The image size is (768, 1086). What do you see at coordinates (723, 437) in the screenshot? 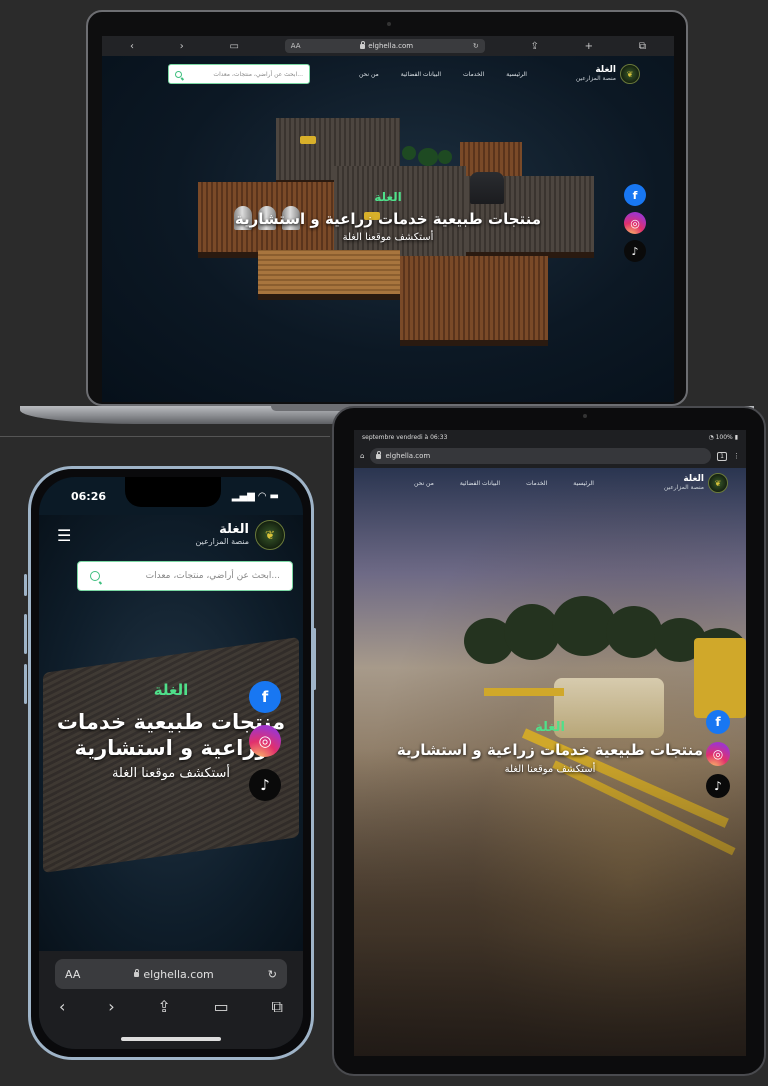
I see `battery-indicator: ◔ 100% ▮` at bounding box center [723, 437].